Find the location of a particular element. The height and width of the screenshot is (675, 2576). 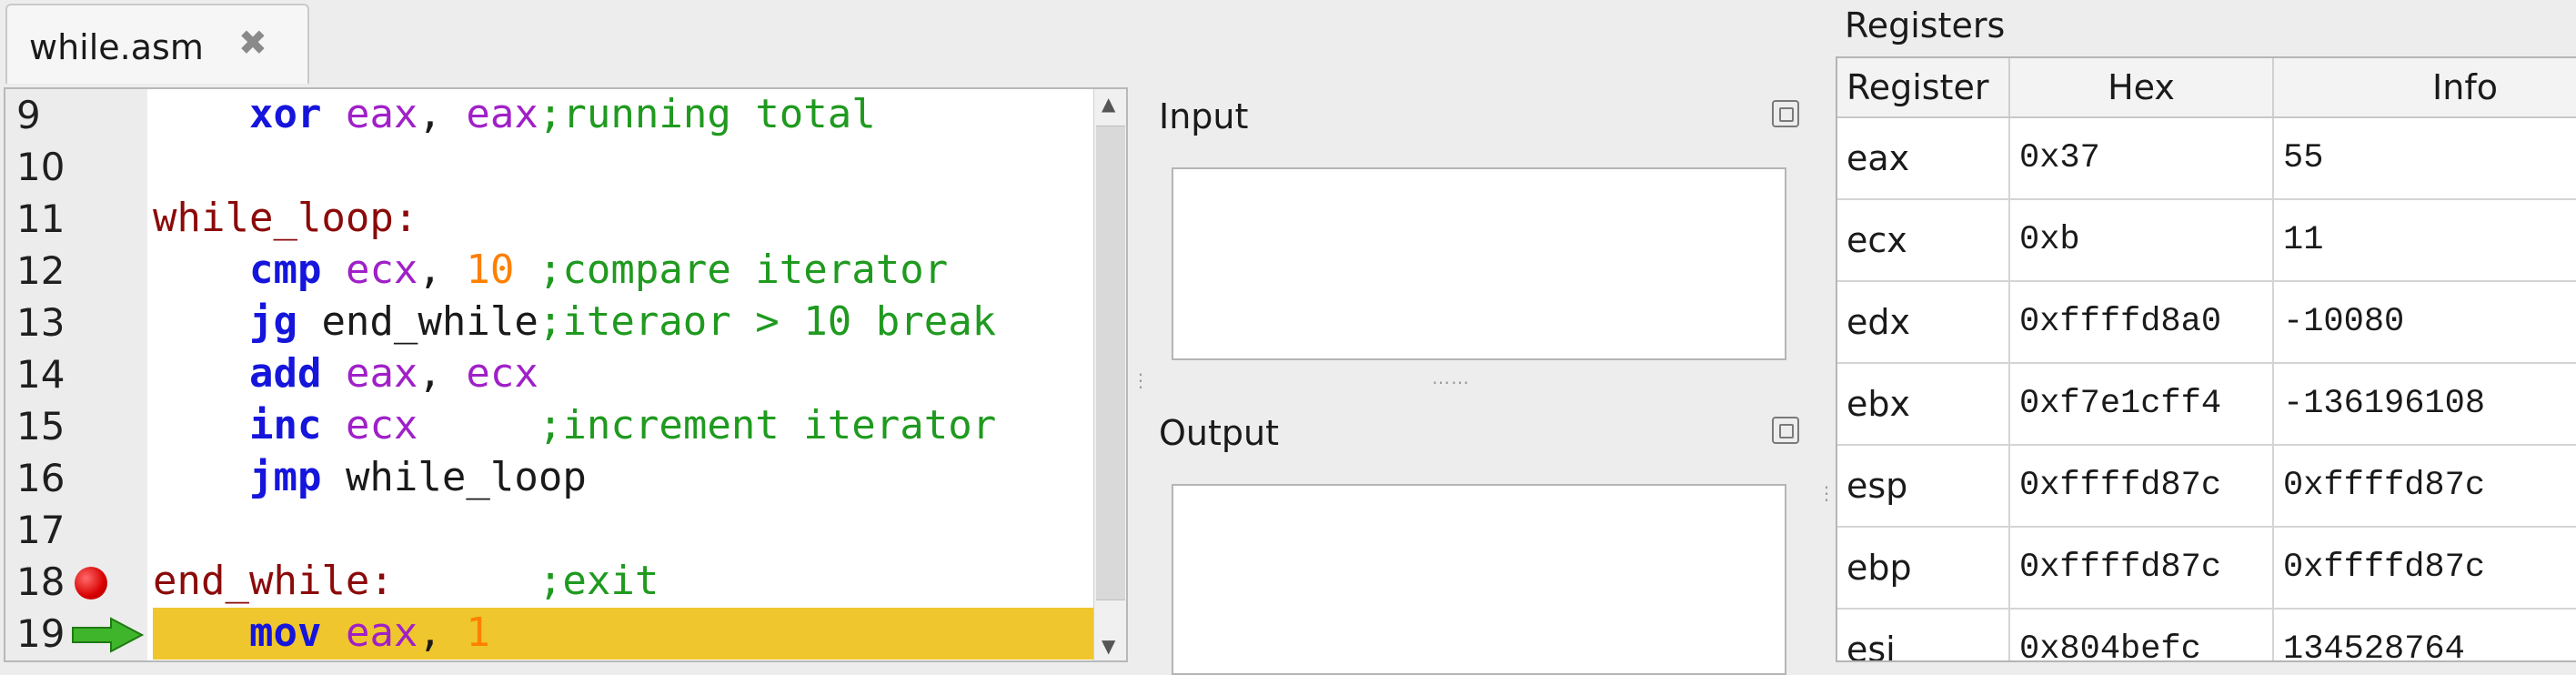

line-number: 16 is located at coordinates (40, 478).